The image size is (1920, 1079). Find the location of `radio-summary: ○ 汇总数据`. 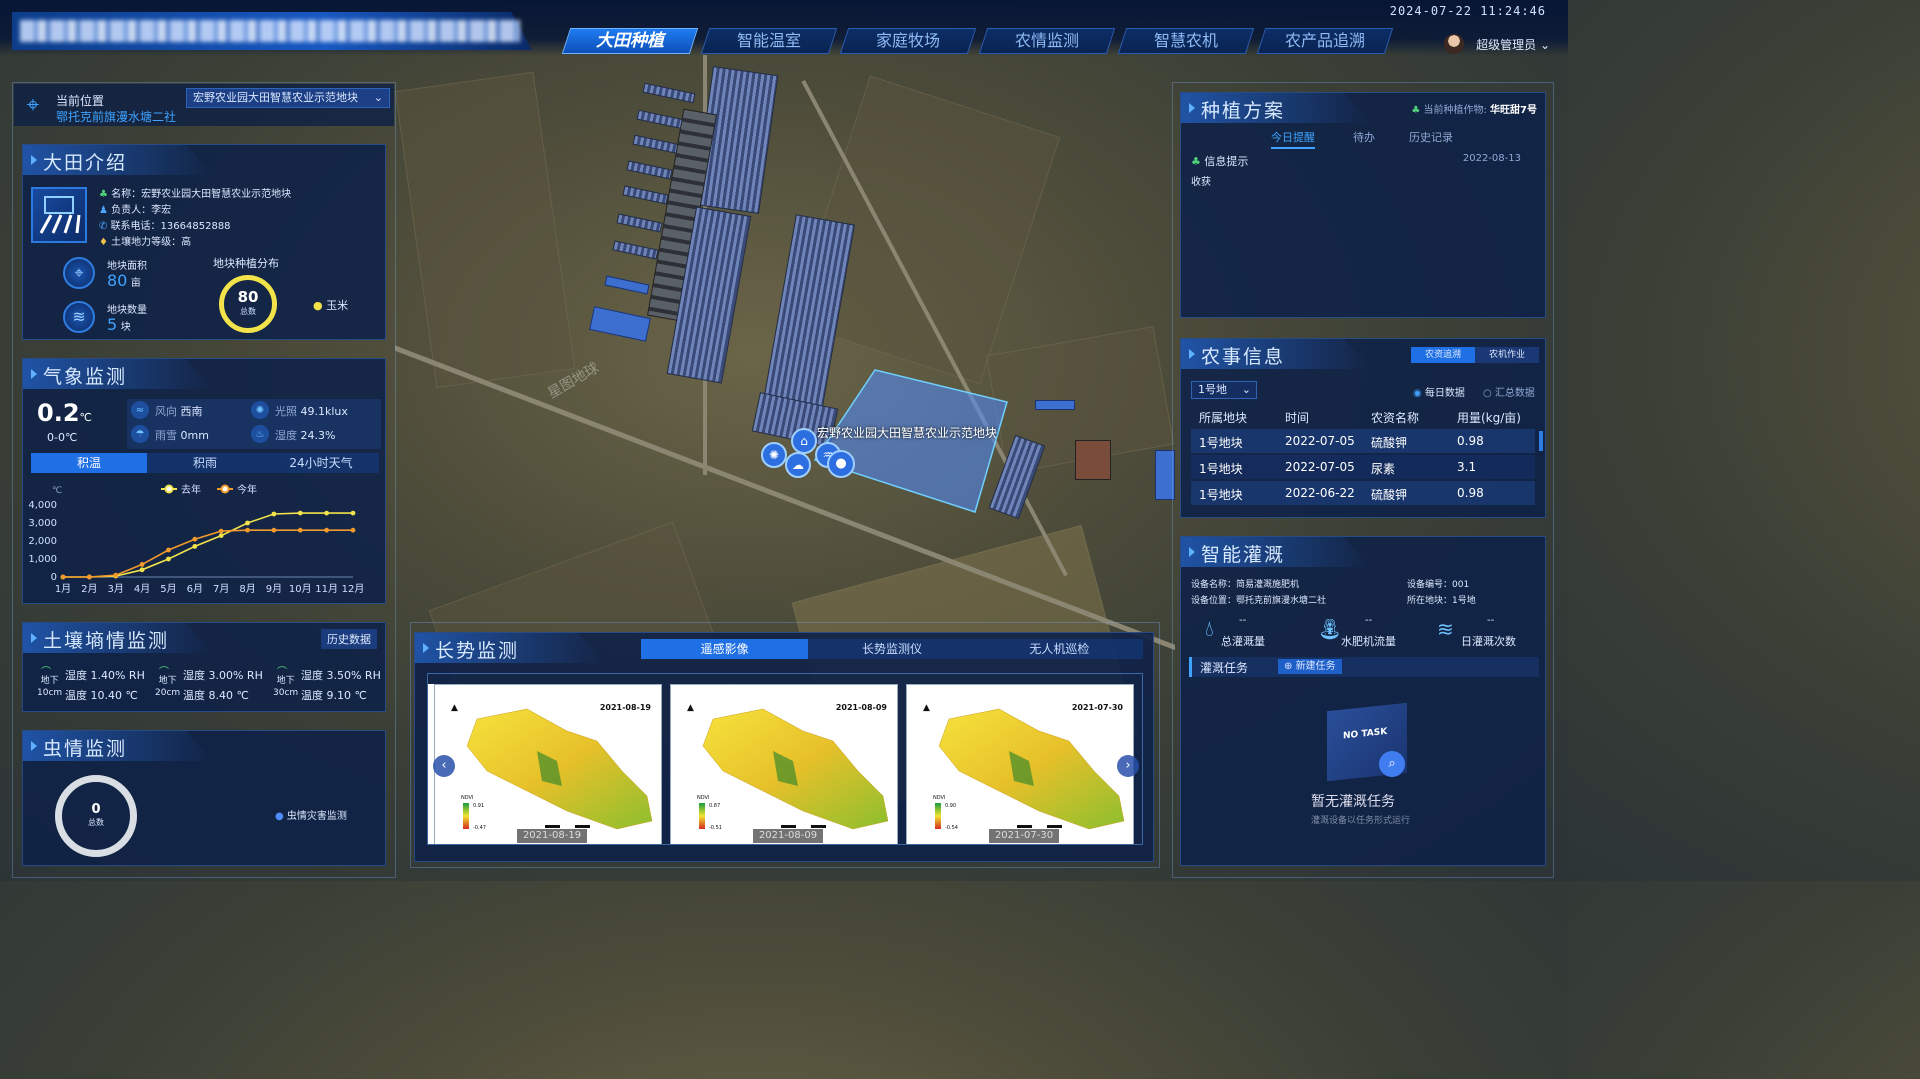

radio-summary: ○ 汇总数据 is located at coordinates (1509, 391).